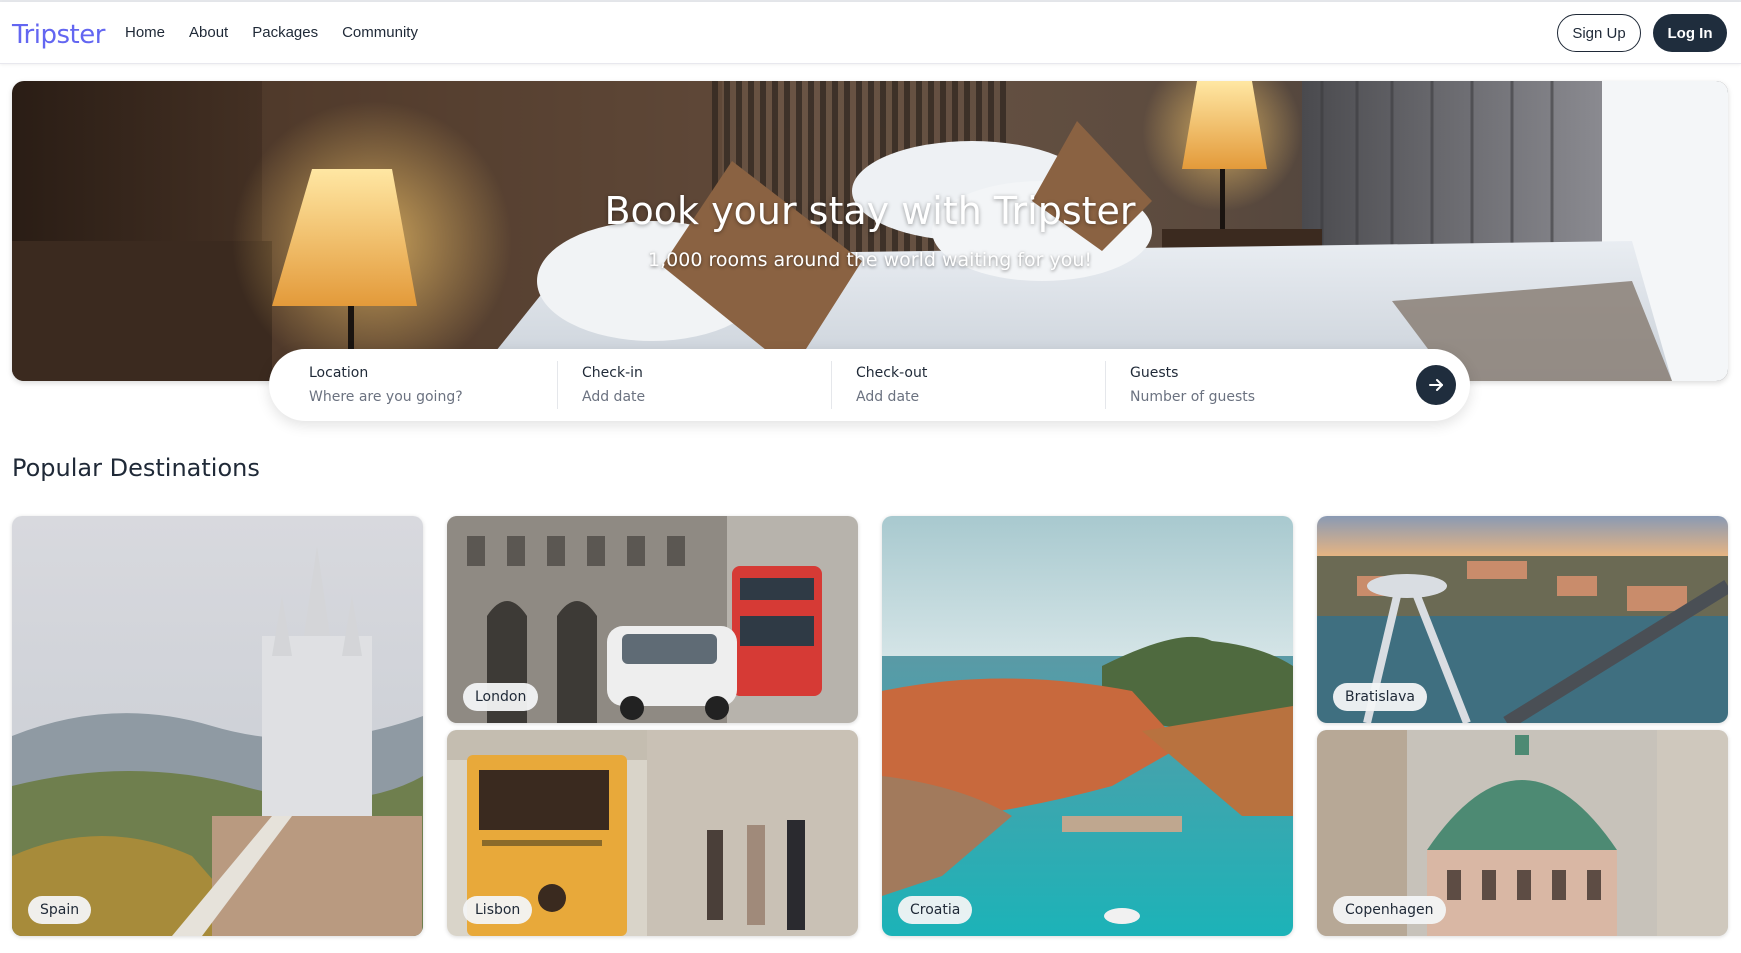  I want to click on nav-link-packages: Packages, so click(285, 32).